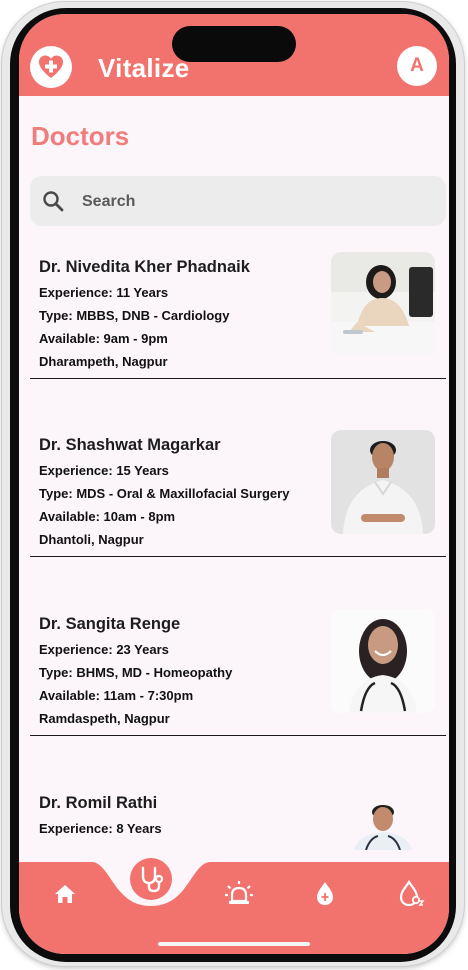 The width and height of the screenshot is (468, 970). I want to click on nav-oxygen, so click(411, 894).